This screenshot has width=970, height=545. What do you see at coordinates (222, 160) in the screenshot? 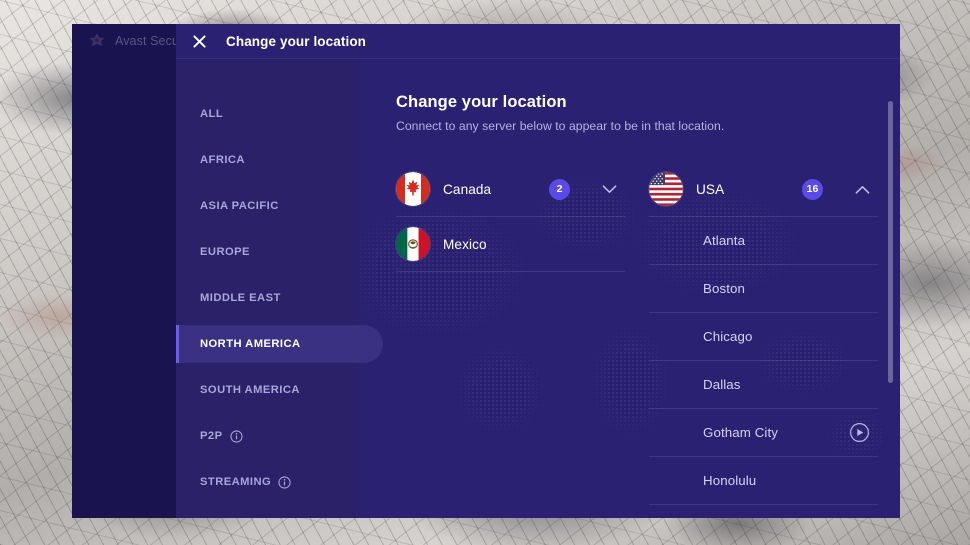
I see `sidebar-item-label: AFRICA` at bounding box center [222, 160].